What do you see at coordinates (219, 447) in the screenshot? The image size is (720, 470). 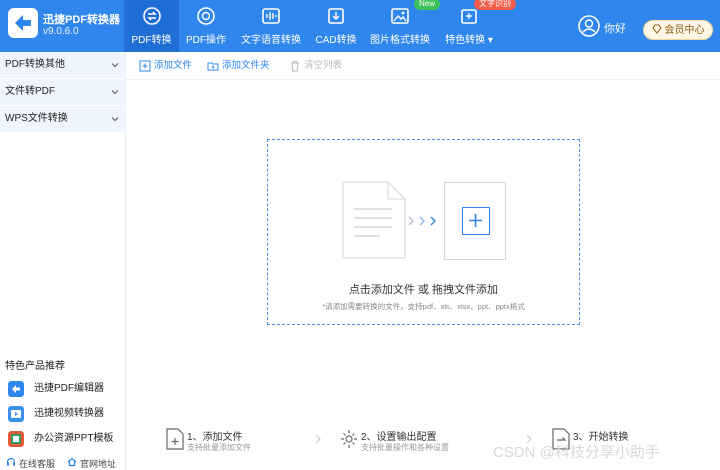 I see `step-desc: 支持批量添加文件` at bounding box center [219, 447].